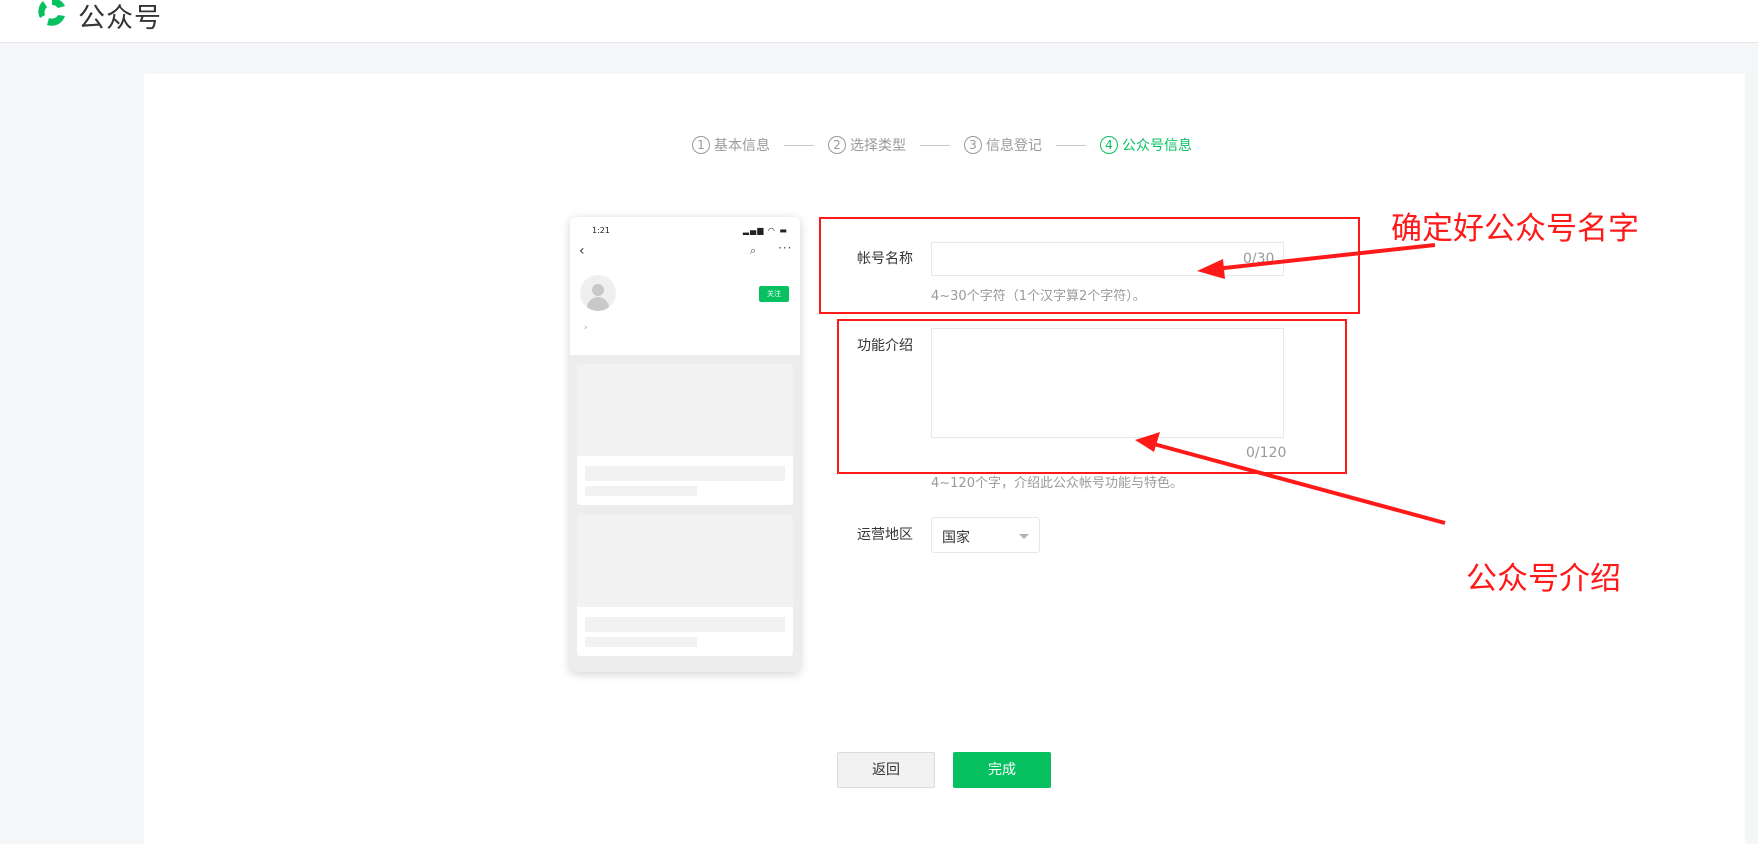  I want to click on step-indicator: 1 基本信息 2 选择类型 3 信息登记 4 公众号信息, so click(942, 145).